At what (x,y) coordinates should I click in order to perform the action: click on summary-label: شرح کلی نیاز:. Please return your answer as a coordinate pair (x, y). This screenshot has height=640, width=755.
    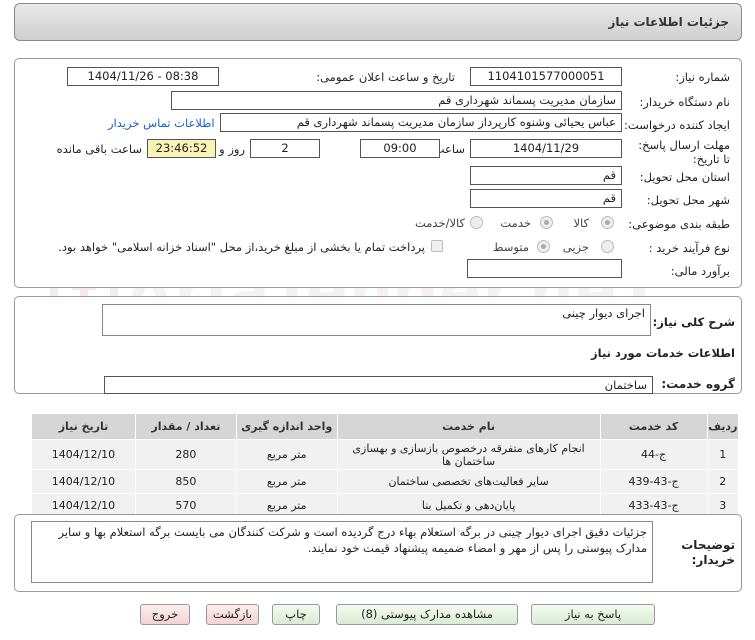
    Looking at the image, I should click on (693, 322).